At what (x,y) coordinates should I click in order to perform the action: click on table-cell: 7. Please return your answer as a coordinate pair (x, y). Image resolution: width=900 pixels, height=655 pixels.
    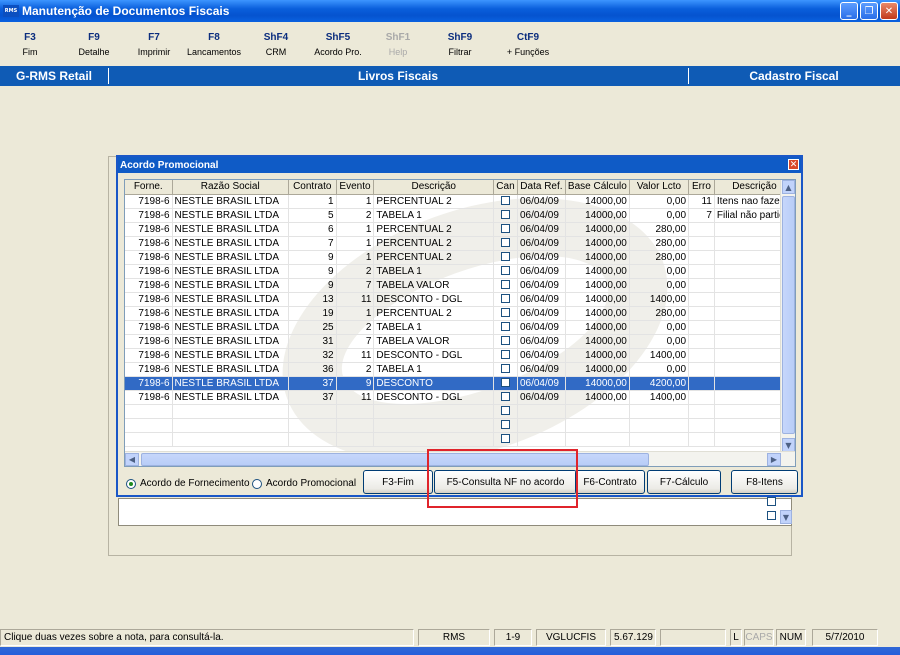
    Looking at the image, I should click on (312, 243).